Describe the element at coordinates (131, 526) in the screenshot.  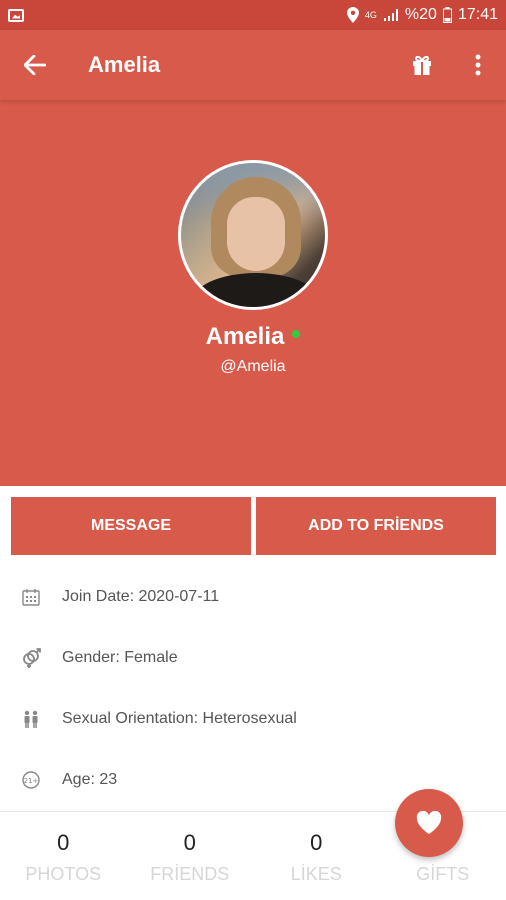
I see `message-button: MESSAGE` at that location.